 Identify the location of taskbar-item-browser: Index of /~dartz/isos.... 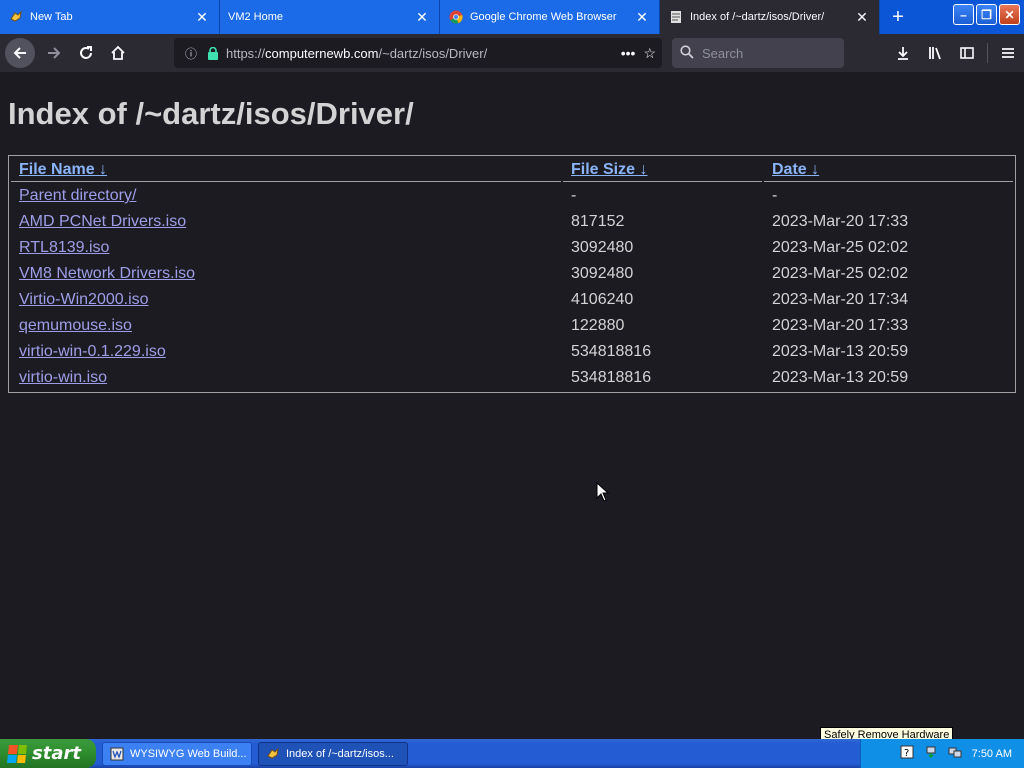
(333, 753).